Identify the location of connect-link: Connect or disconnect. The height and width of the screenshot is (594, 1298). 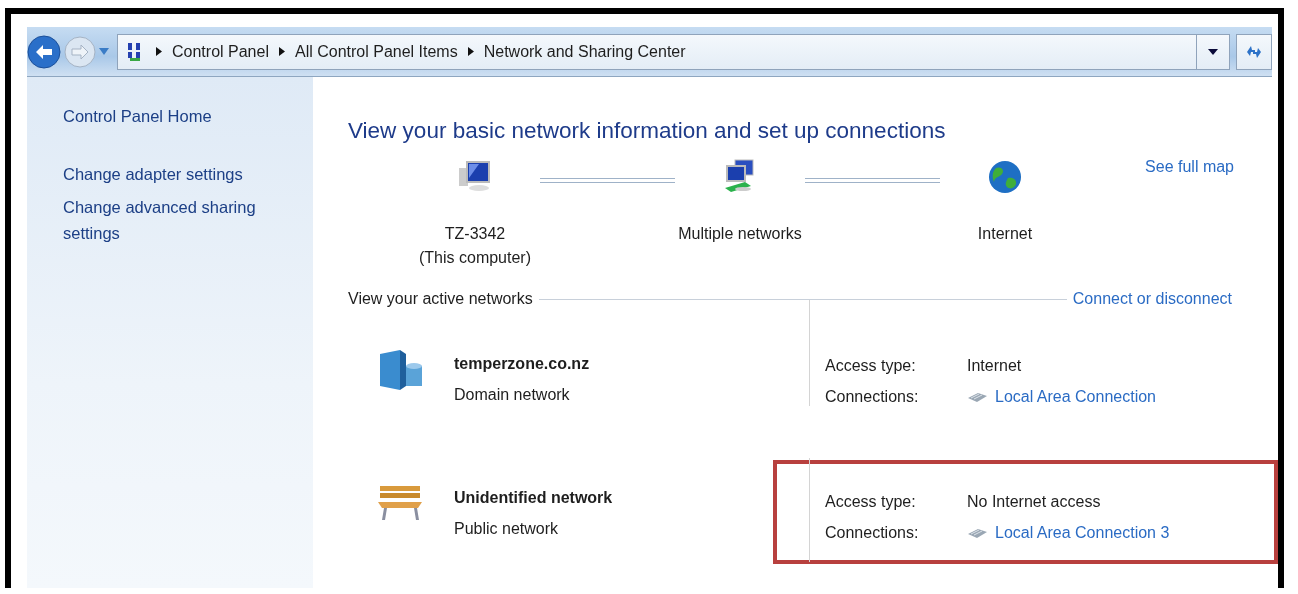
(1152, 299).